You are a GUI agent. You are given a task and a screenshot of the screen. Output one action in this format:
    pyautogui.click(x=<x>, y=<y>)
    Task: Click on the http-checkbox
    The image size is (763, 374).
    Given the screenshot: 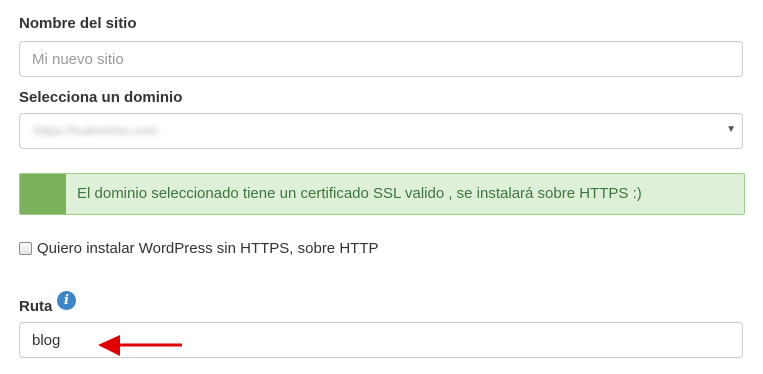 What is the action you would take?
    pyautogui.click(x=25, y=248)
    